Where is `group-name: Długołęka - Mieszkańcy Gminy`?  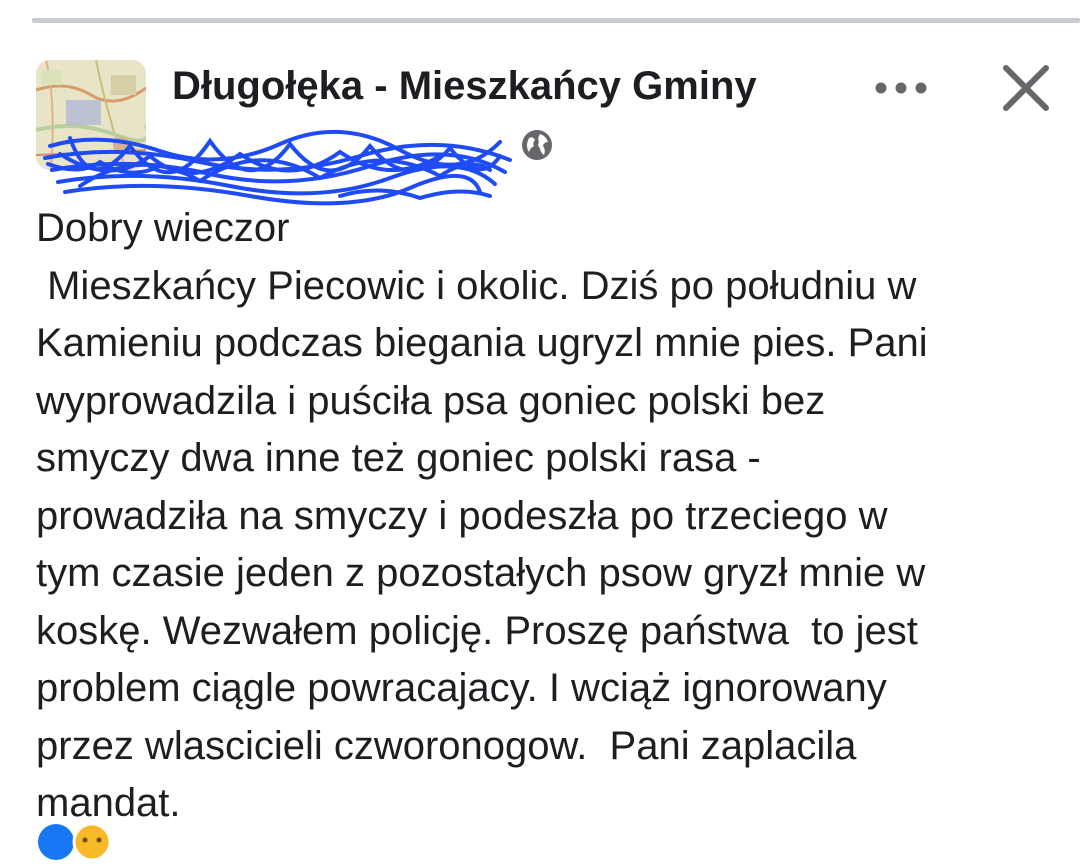 group-name: Długołęka - Mieszkańcy Gminy is located at coordinates (464, 86).